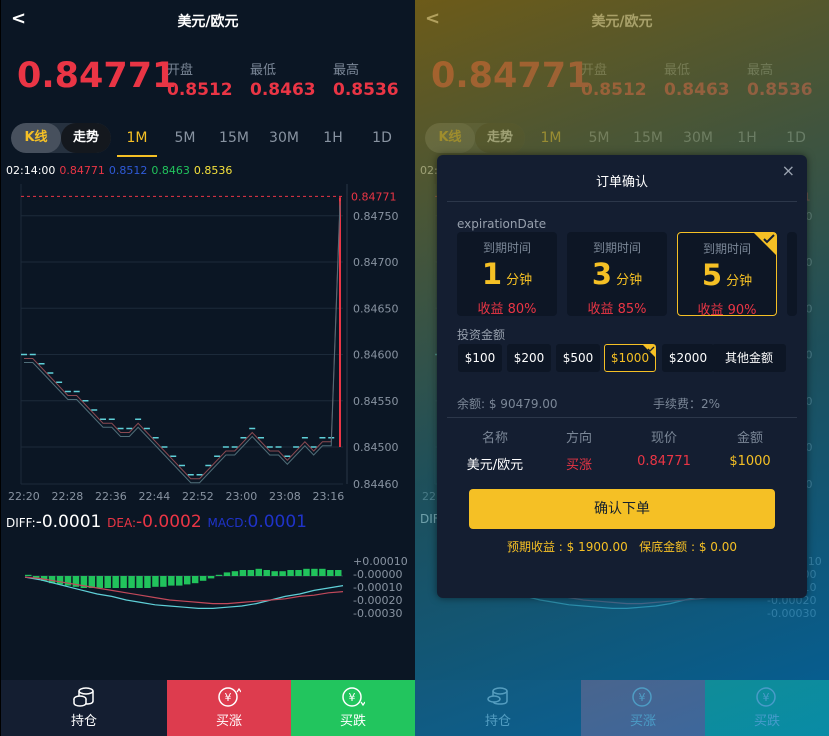 This screenshot has height=736, width=829. Describe the element at coordinates (727, 275) in the screenshot. I see `duration-card-5: 到期时间 5 分钟 收益 90%` at that location.